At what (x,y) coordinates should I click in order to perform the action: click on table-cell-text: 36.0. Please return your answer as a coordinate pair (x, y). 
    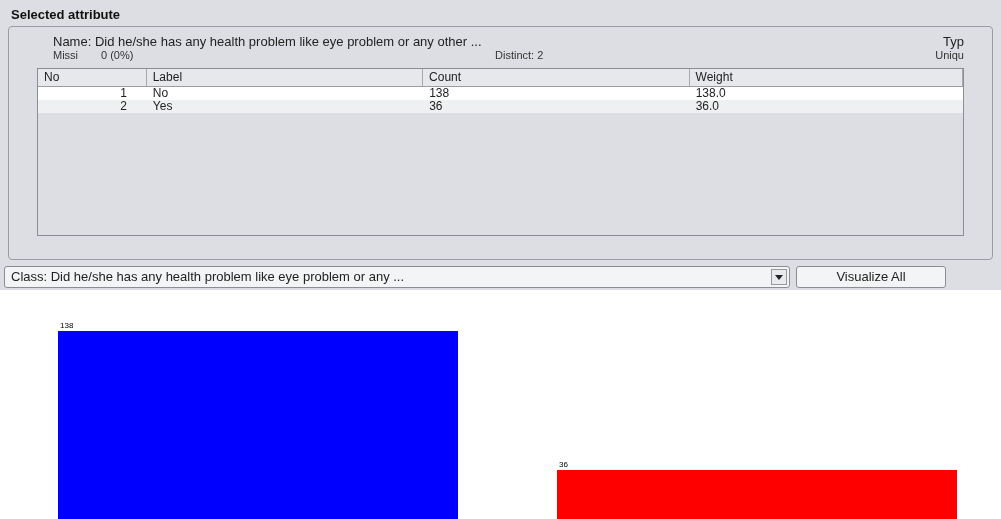
    Looking at the image, I should click on (707, 106).